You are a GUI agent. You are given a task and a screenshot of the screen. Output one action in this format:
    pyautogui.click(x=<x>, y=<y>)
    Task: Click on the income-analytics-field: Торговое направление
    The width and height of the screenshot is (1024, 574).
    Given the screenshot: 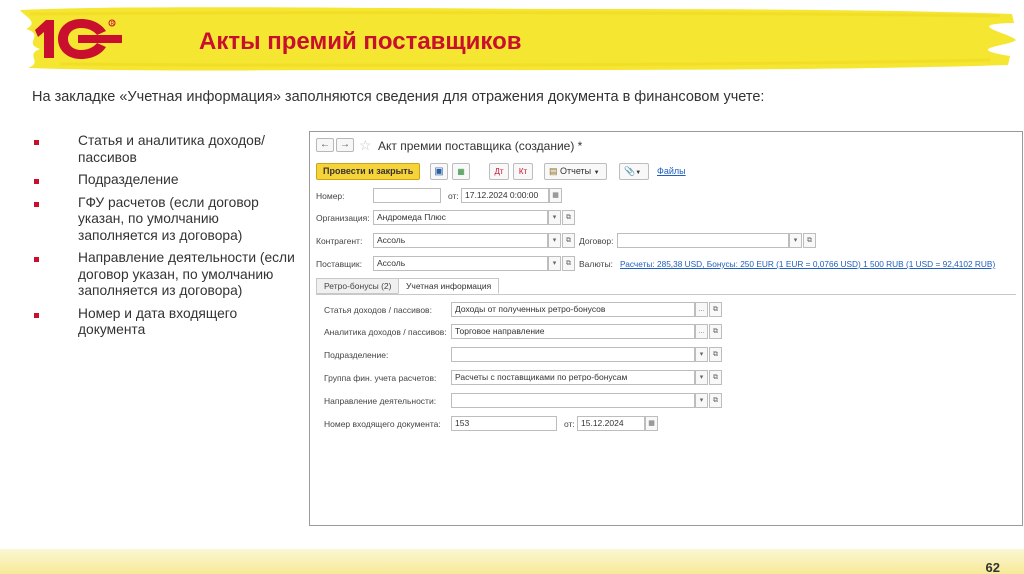 What is the action you would take?
    pyautogui.click(x=573, y=331)
    